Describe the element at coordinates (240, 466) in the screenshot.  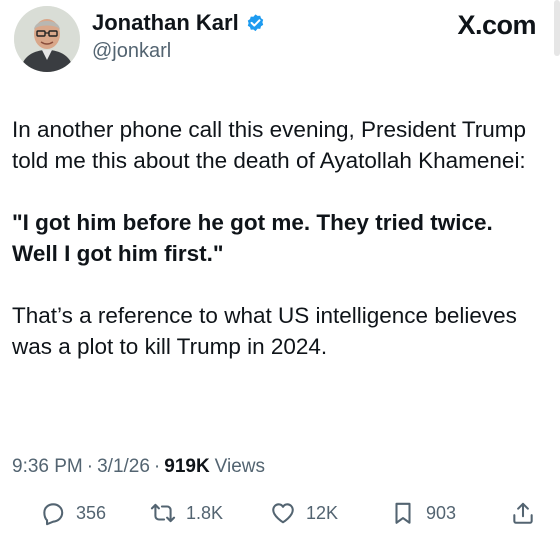
I see `views-label: Views` at that location.